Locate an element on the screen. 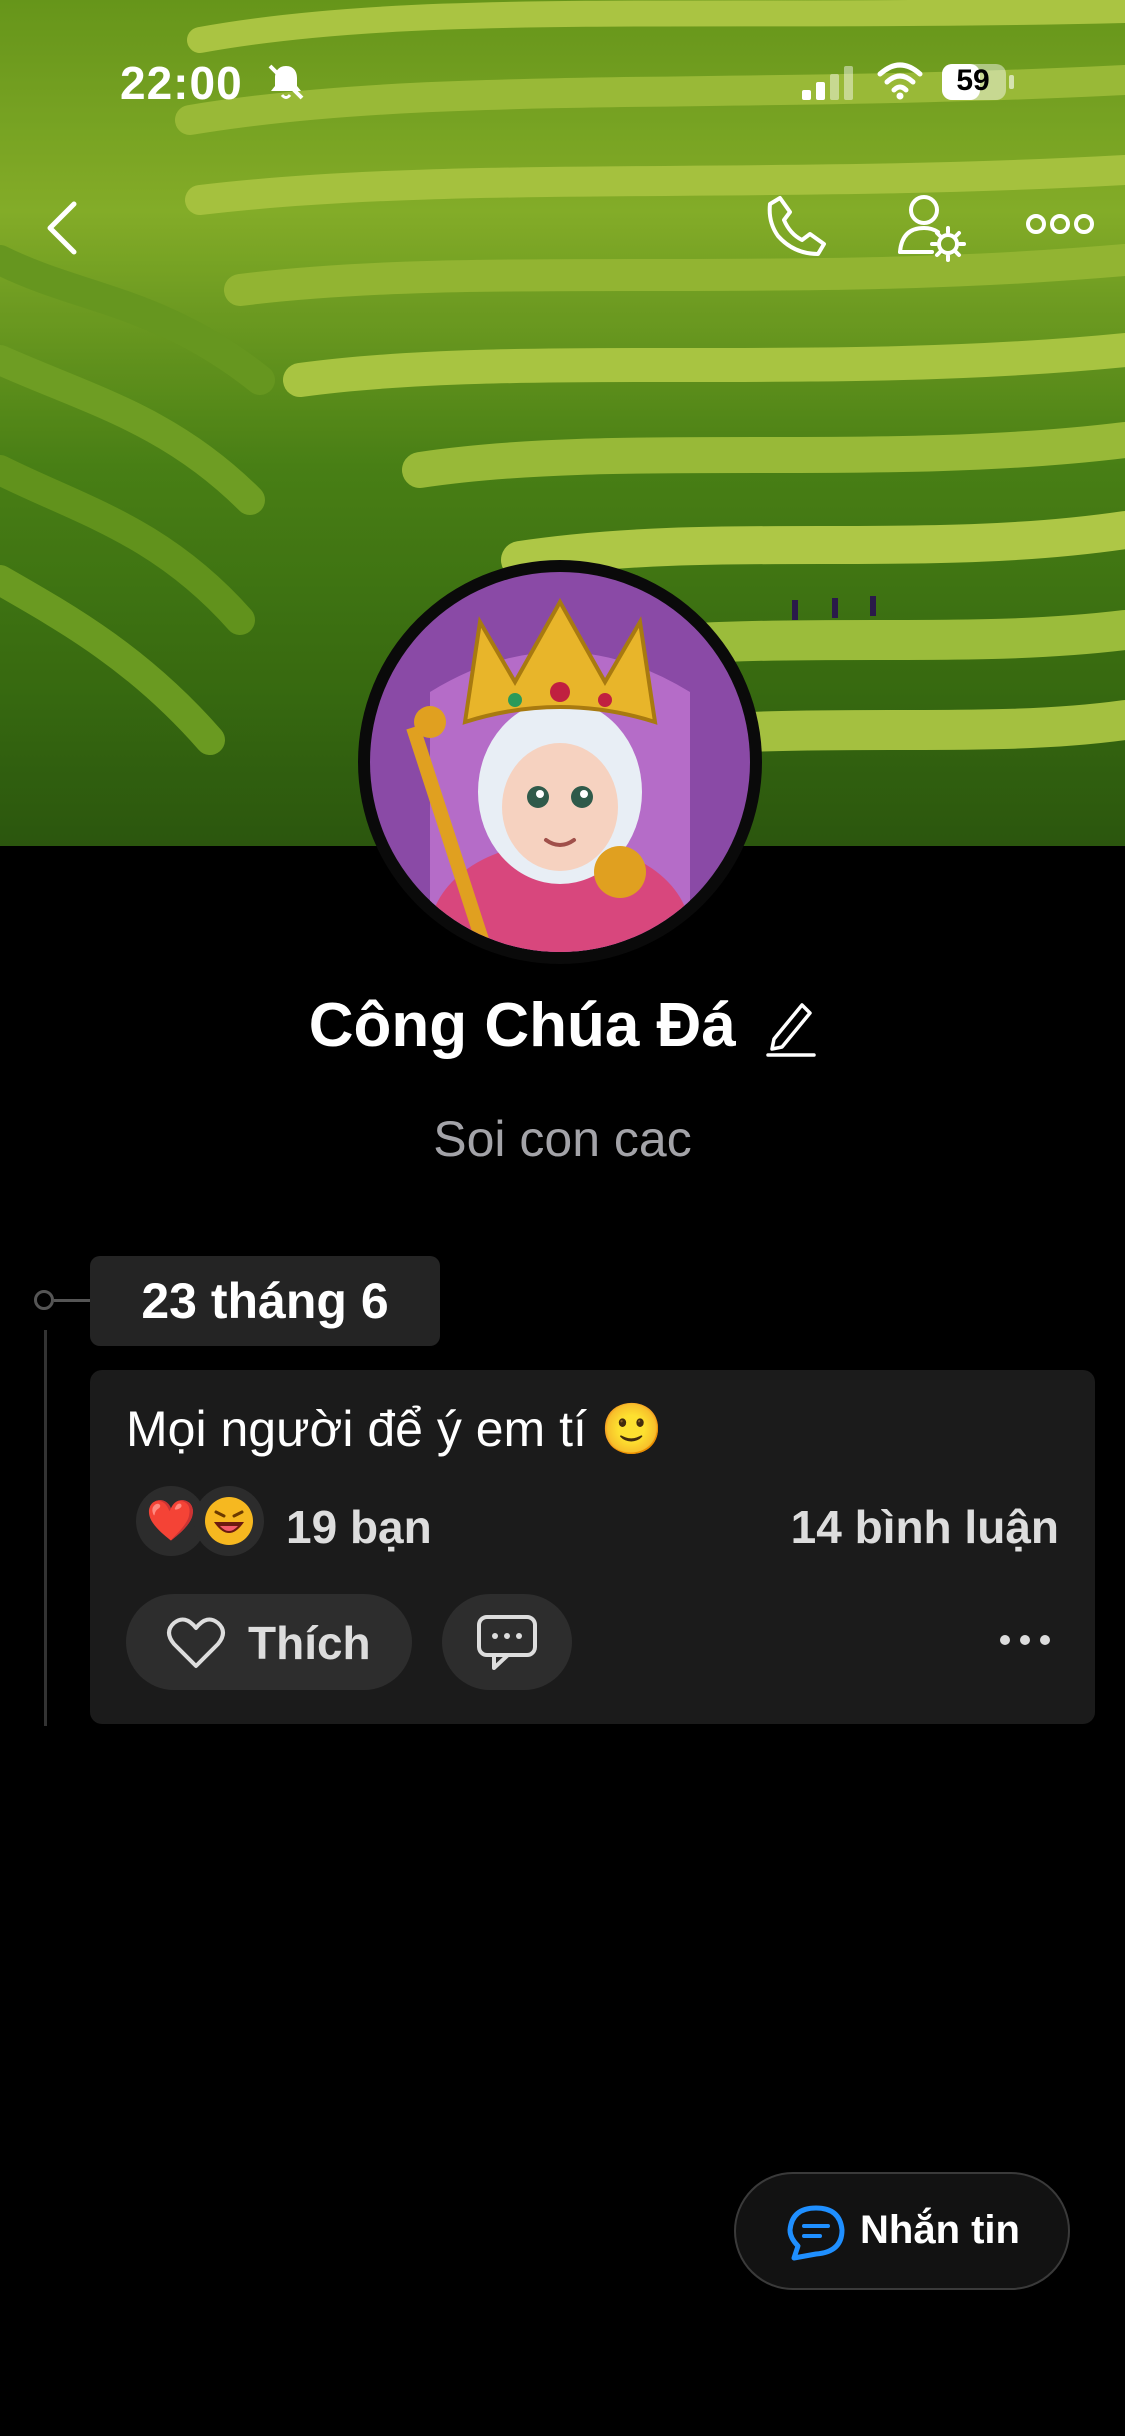  timeline-line is located at coordinates (45, 1528).